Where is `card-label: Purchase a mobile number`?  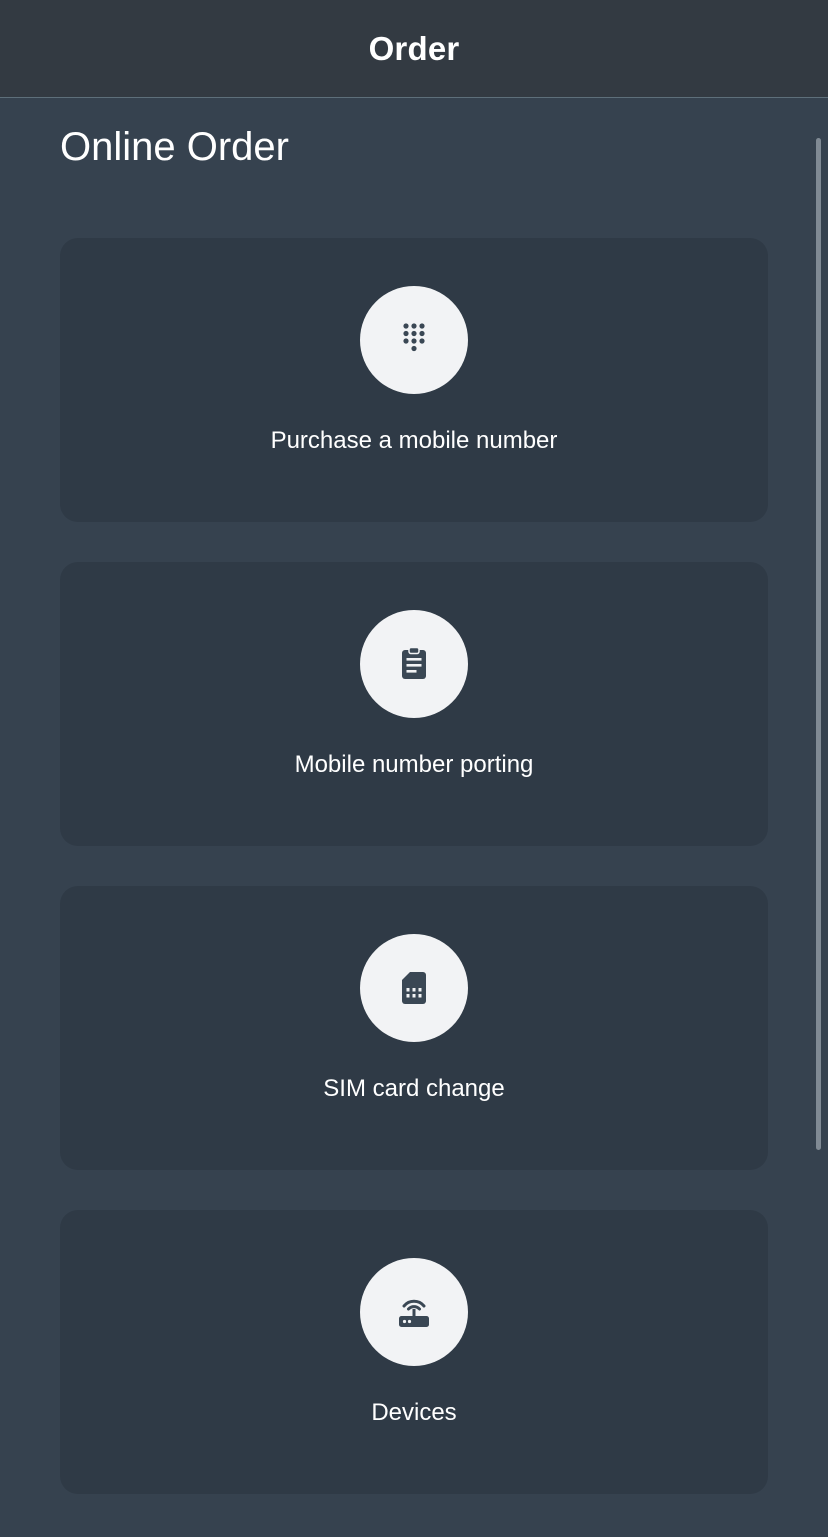
card-label: Purchase a mobile number is located at coordinates (414, 440).